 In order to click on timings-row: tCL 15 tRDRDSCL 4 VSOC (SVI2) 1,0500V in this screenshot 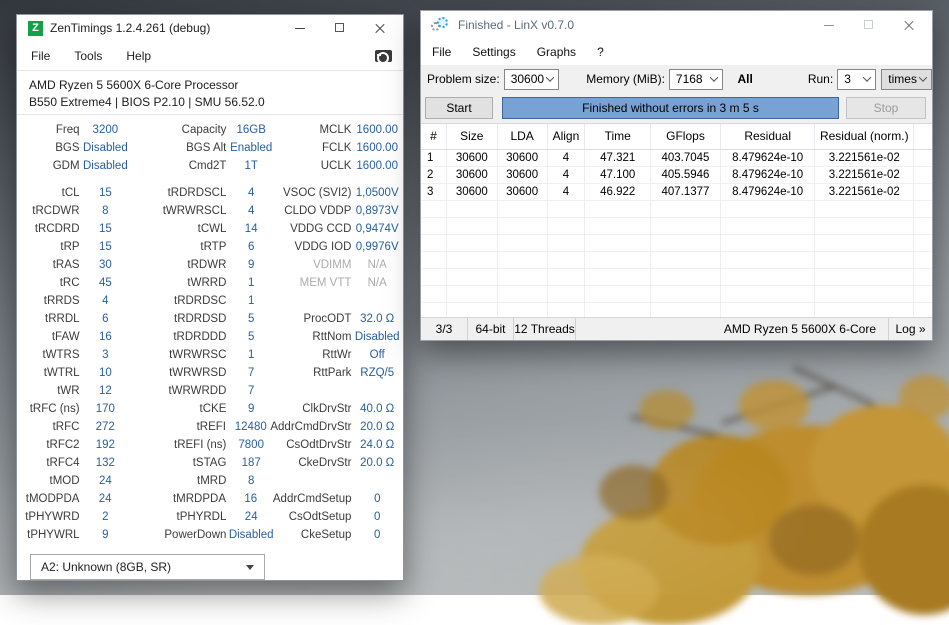, I will do `click(212, 193)`.